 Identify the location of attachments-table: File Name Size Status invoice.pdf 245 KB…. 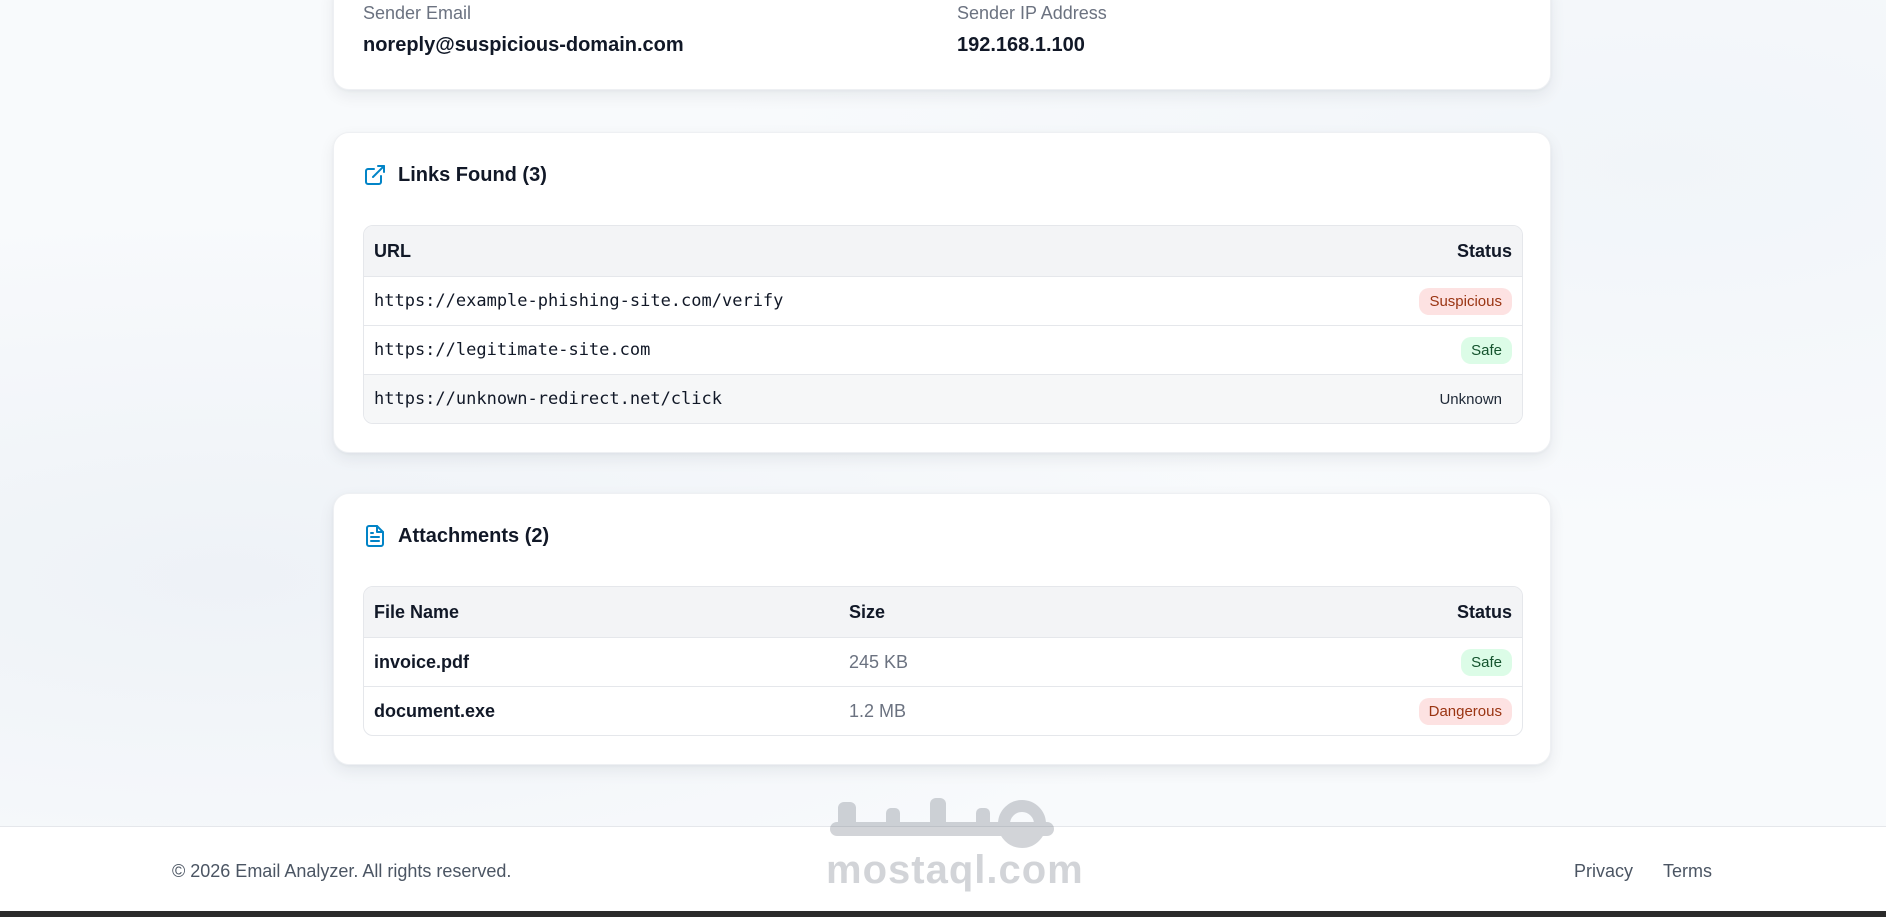
(943, 661).